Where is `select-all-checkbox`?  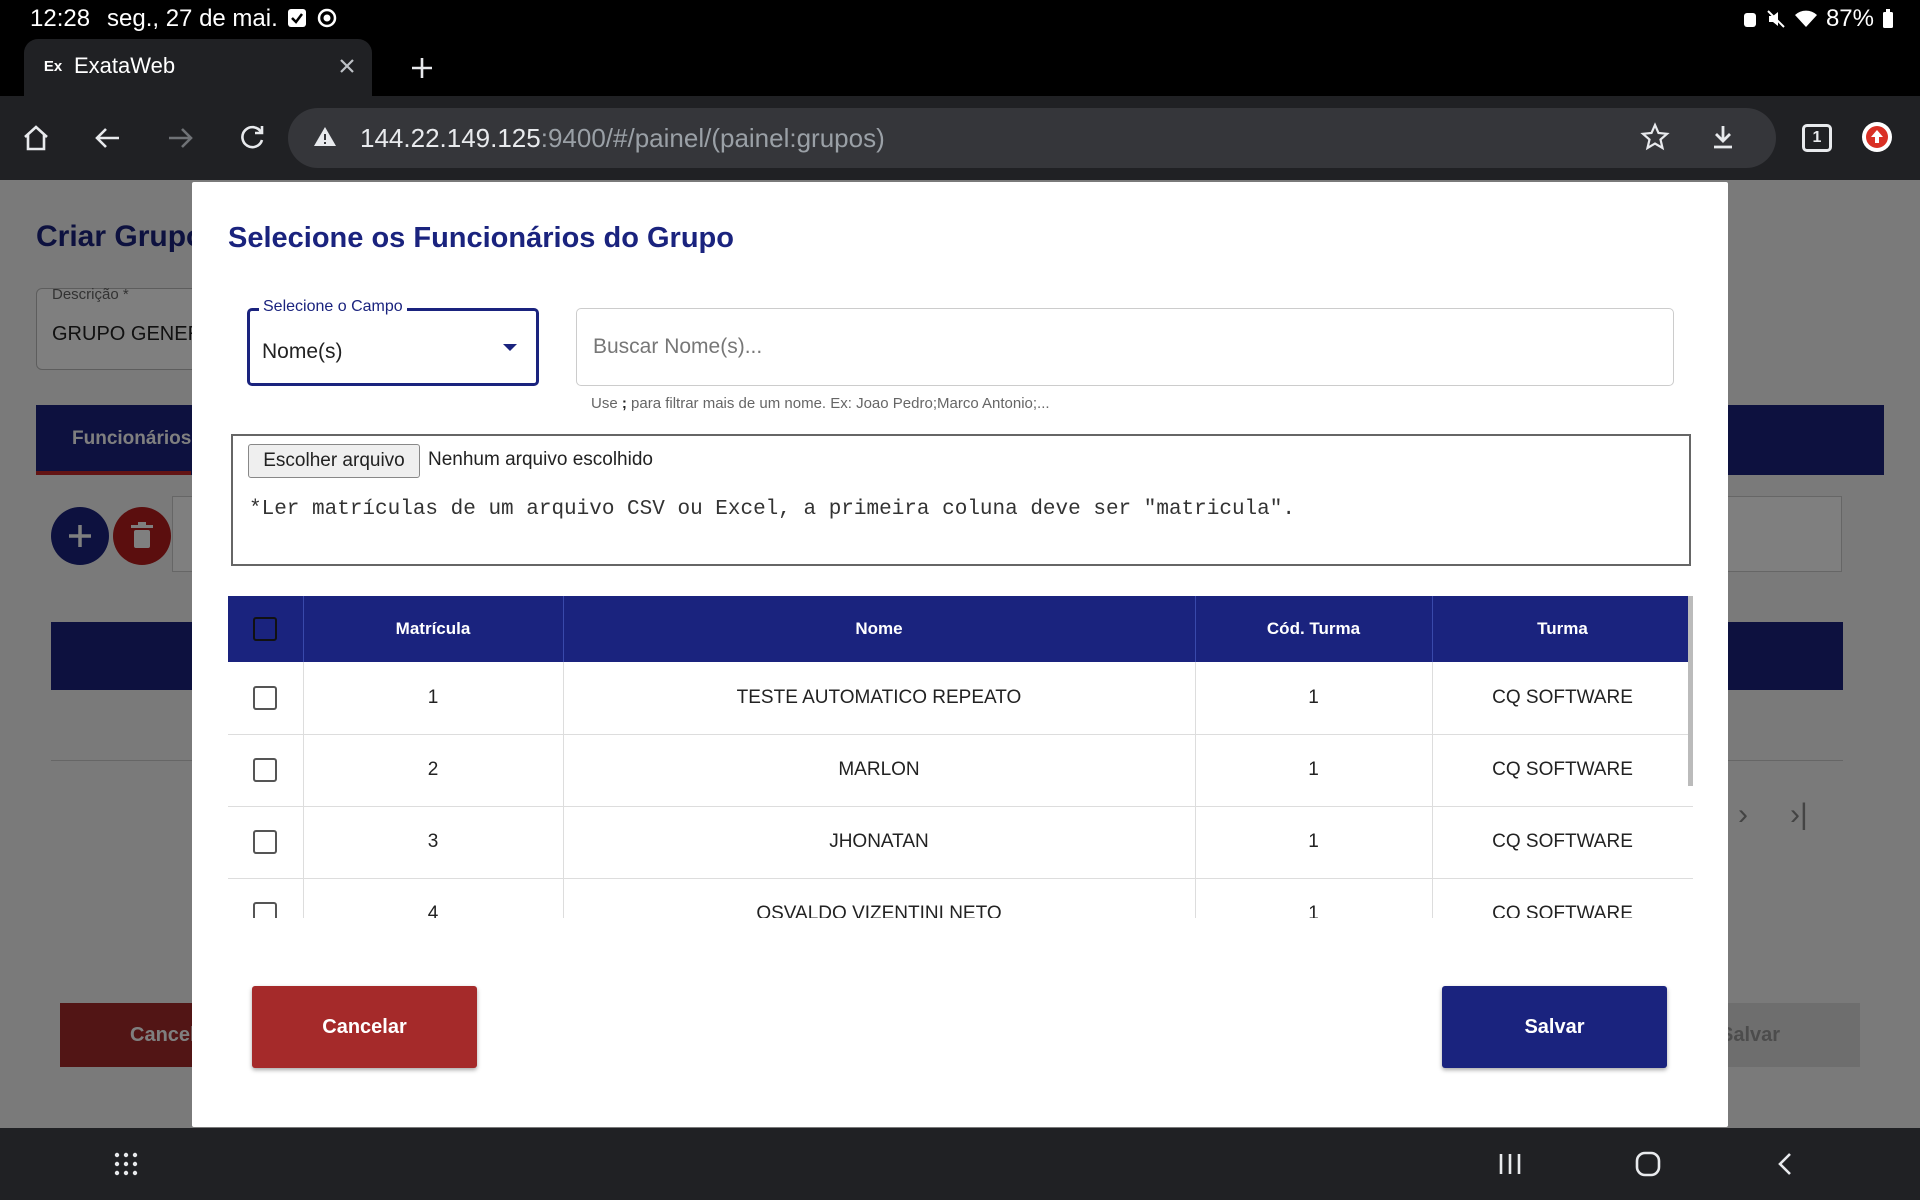
select-all-checkbox is located at coordinates (265, 629).